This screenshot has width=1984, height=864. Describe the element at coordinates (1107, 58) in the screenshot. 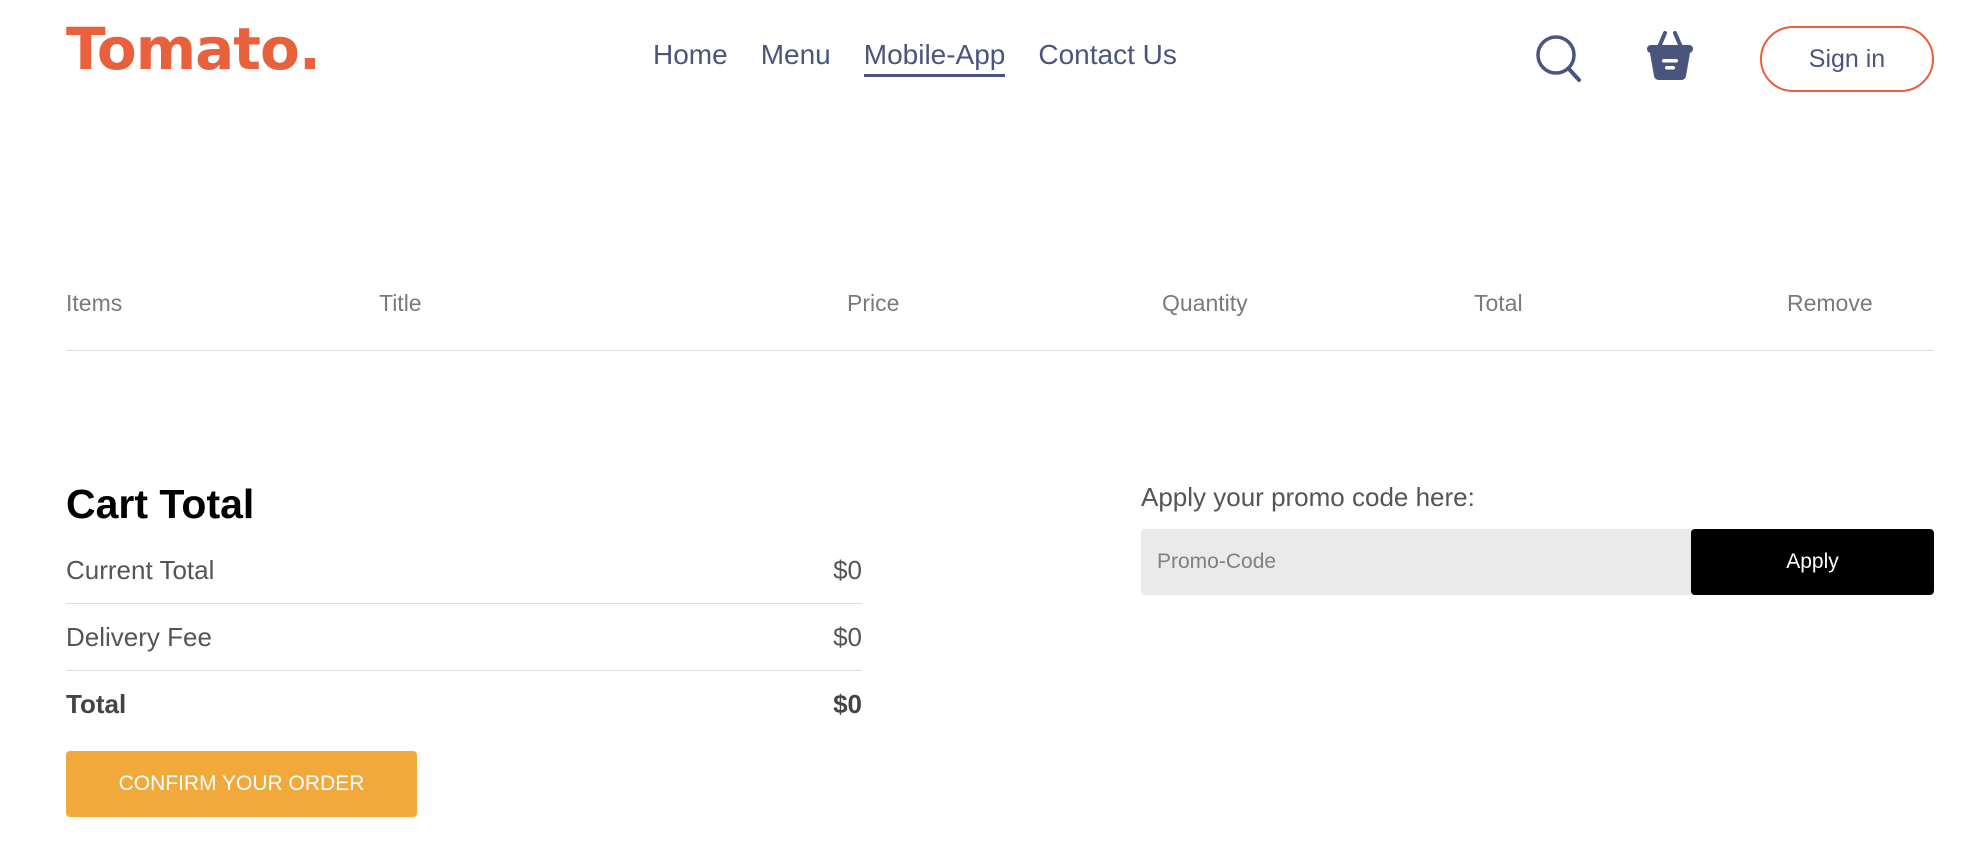

I see `nav-item-contact-us: Contact Us` at that location.